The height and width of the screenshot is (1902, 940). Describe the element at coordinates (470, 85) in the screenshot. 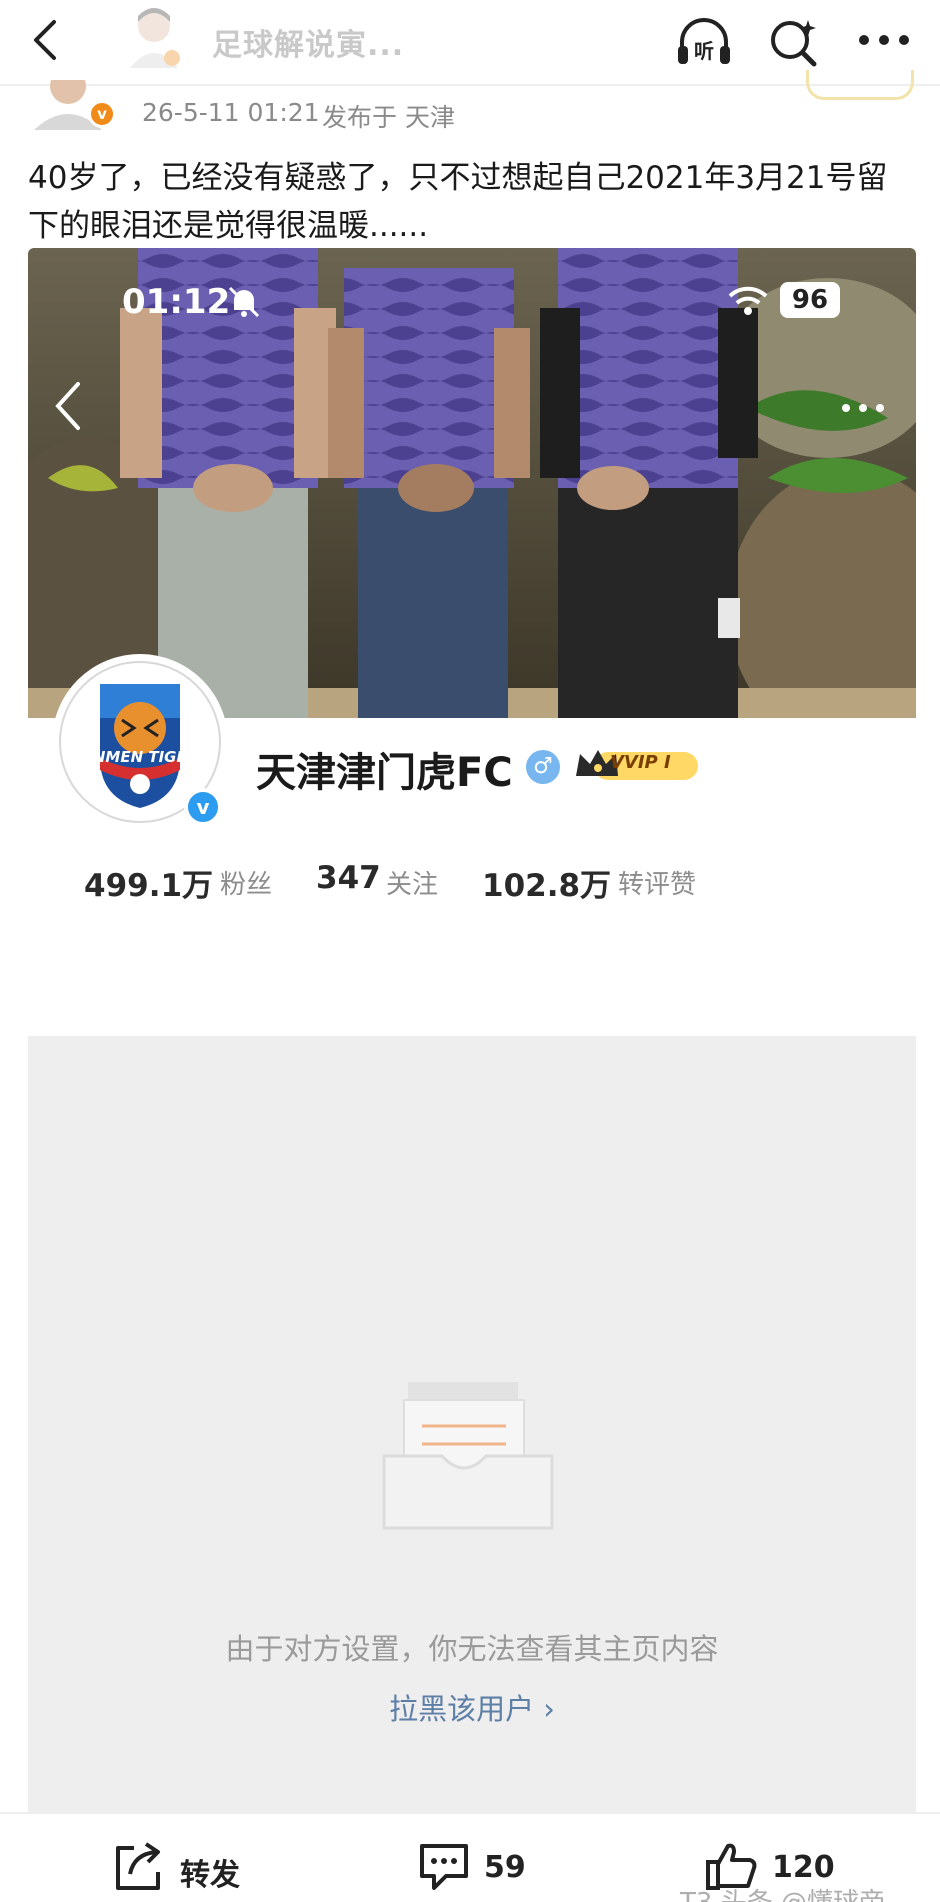

I see `nav-divider` at that location.